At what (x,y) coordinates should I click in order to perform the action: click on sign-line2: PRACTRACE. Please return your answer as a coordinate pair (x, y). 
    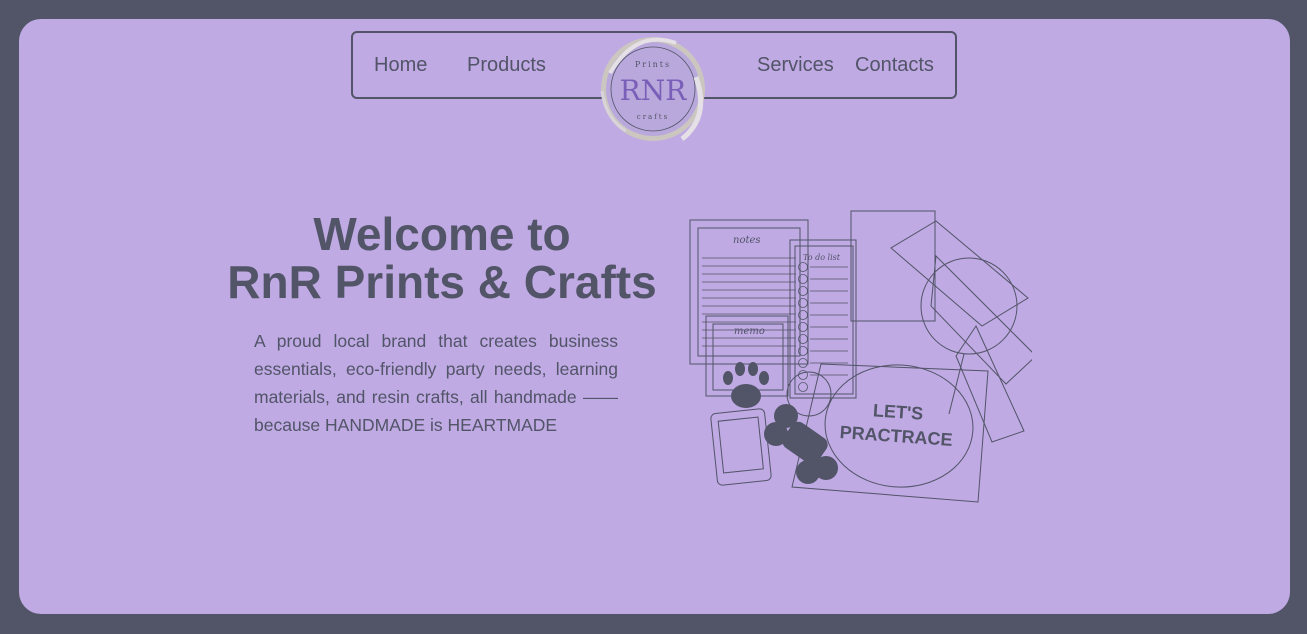
    Looking at the image, I should click on (896, 436).